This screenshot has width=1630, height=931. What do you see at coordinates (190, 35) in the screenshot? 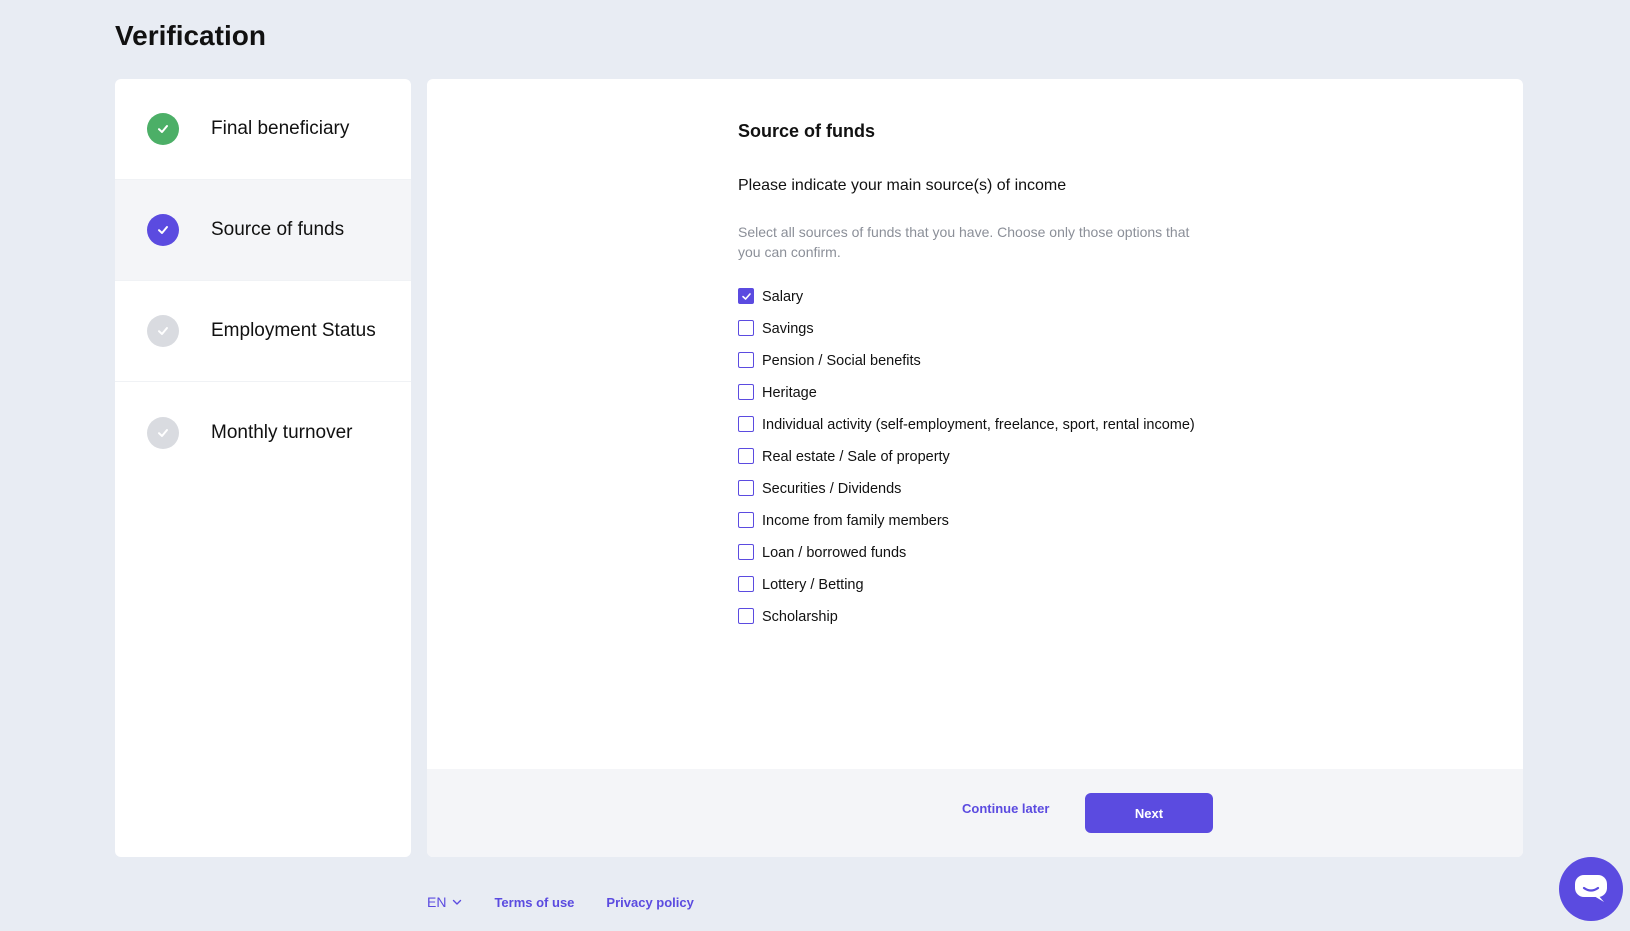
I see `page-title: Verification` at bounding box center [190, 35].